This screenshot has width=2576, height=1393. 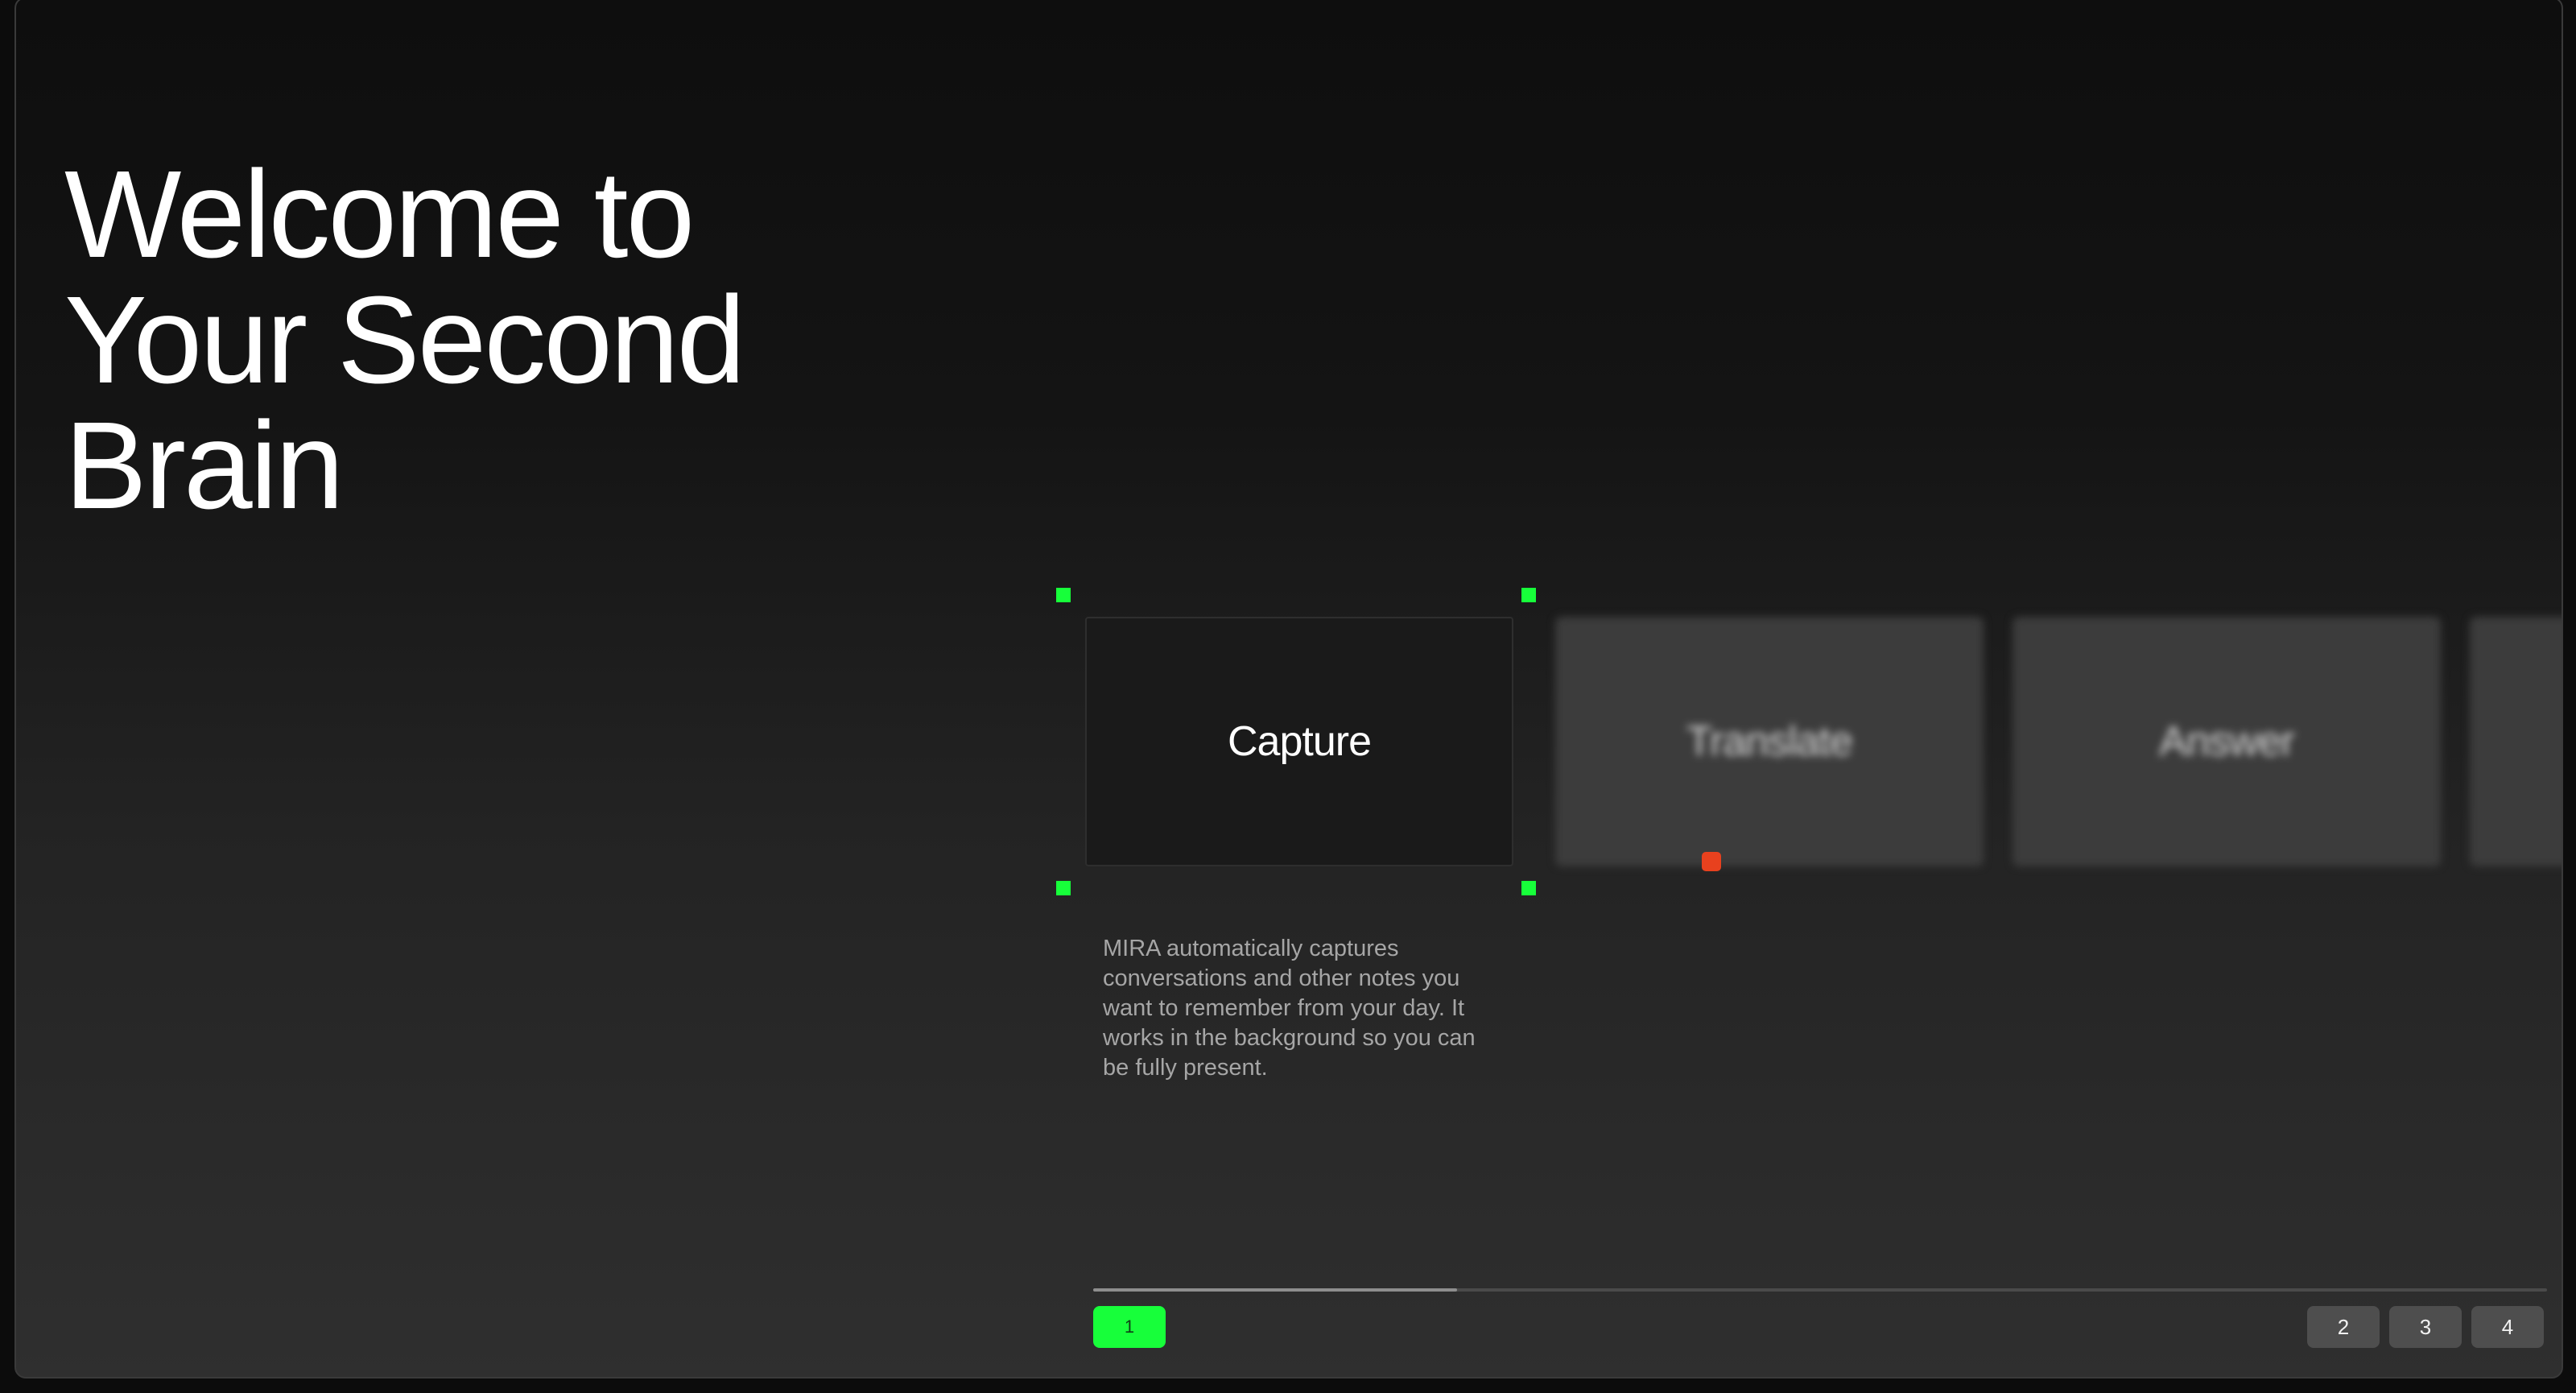 I want to click on selection-handle-bottom-right, so click(x=1528, y=888).